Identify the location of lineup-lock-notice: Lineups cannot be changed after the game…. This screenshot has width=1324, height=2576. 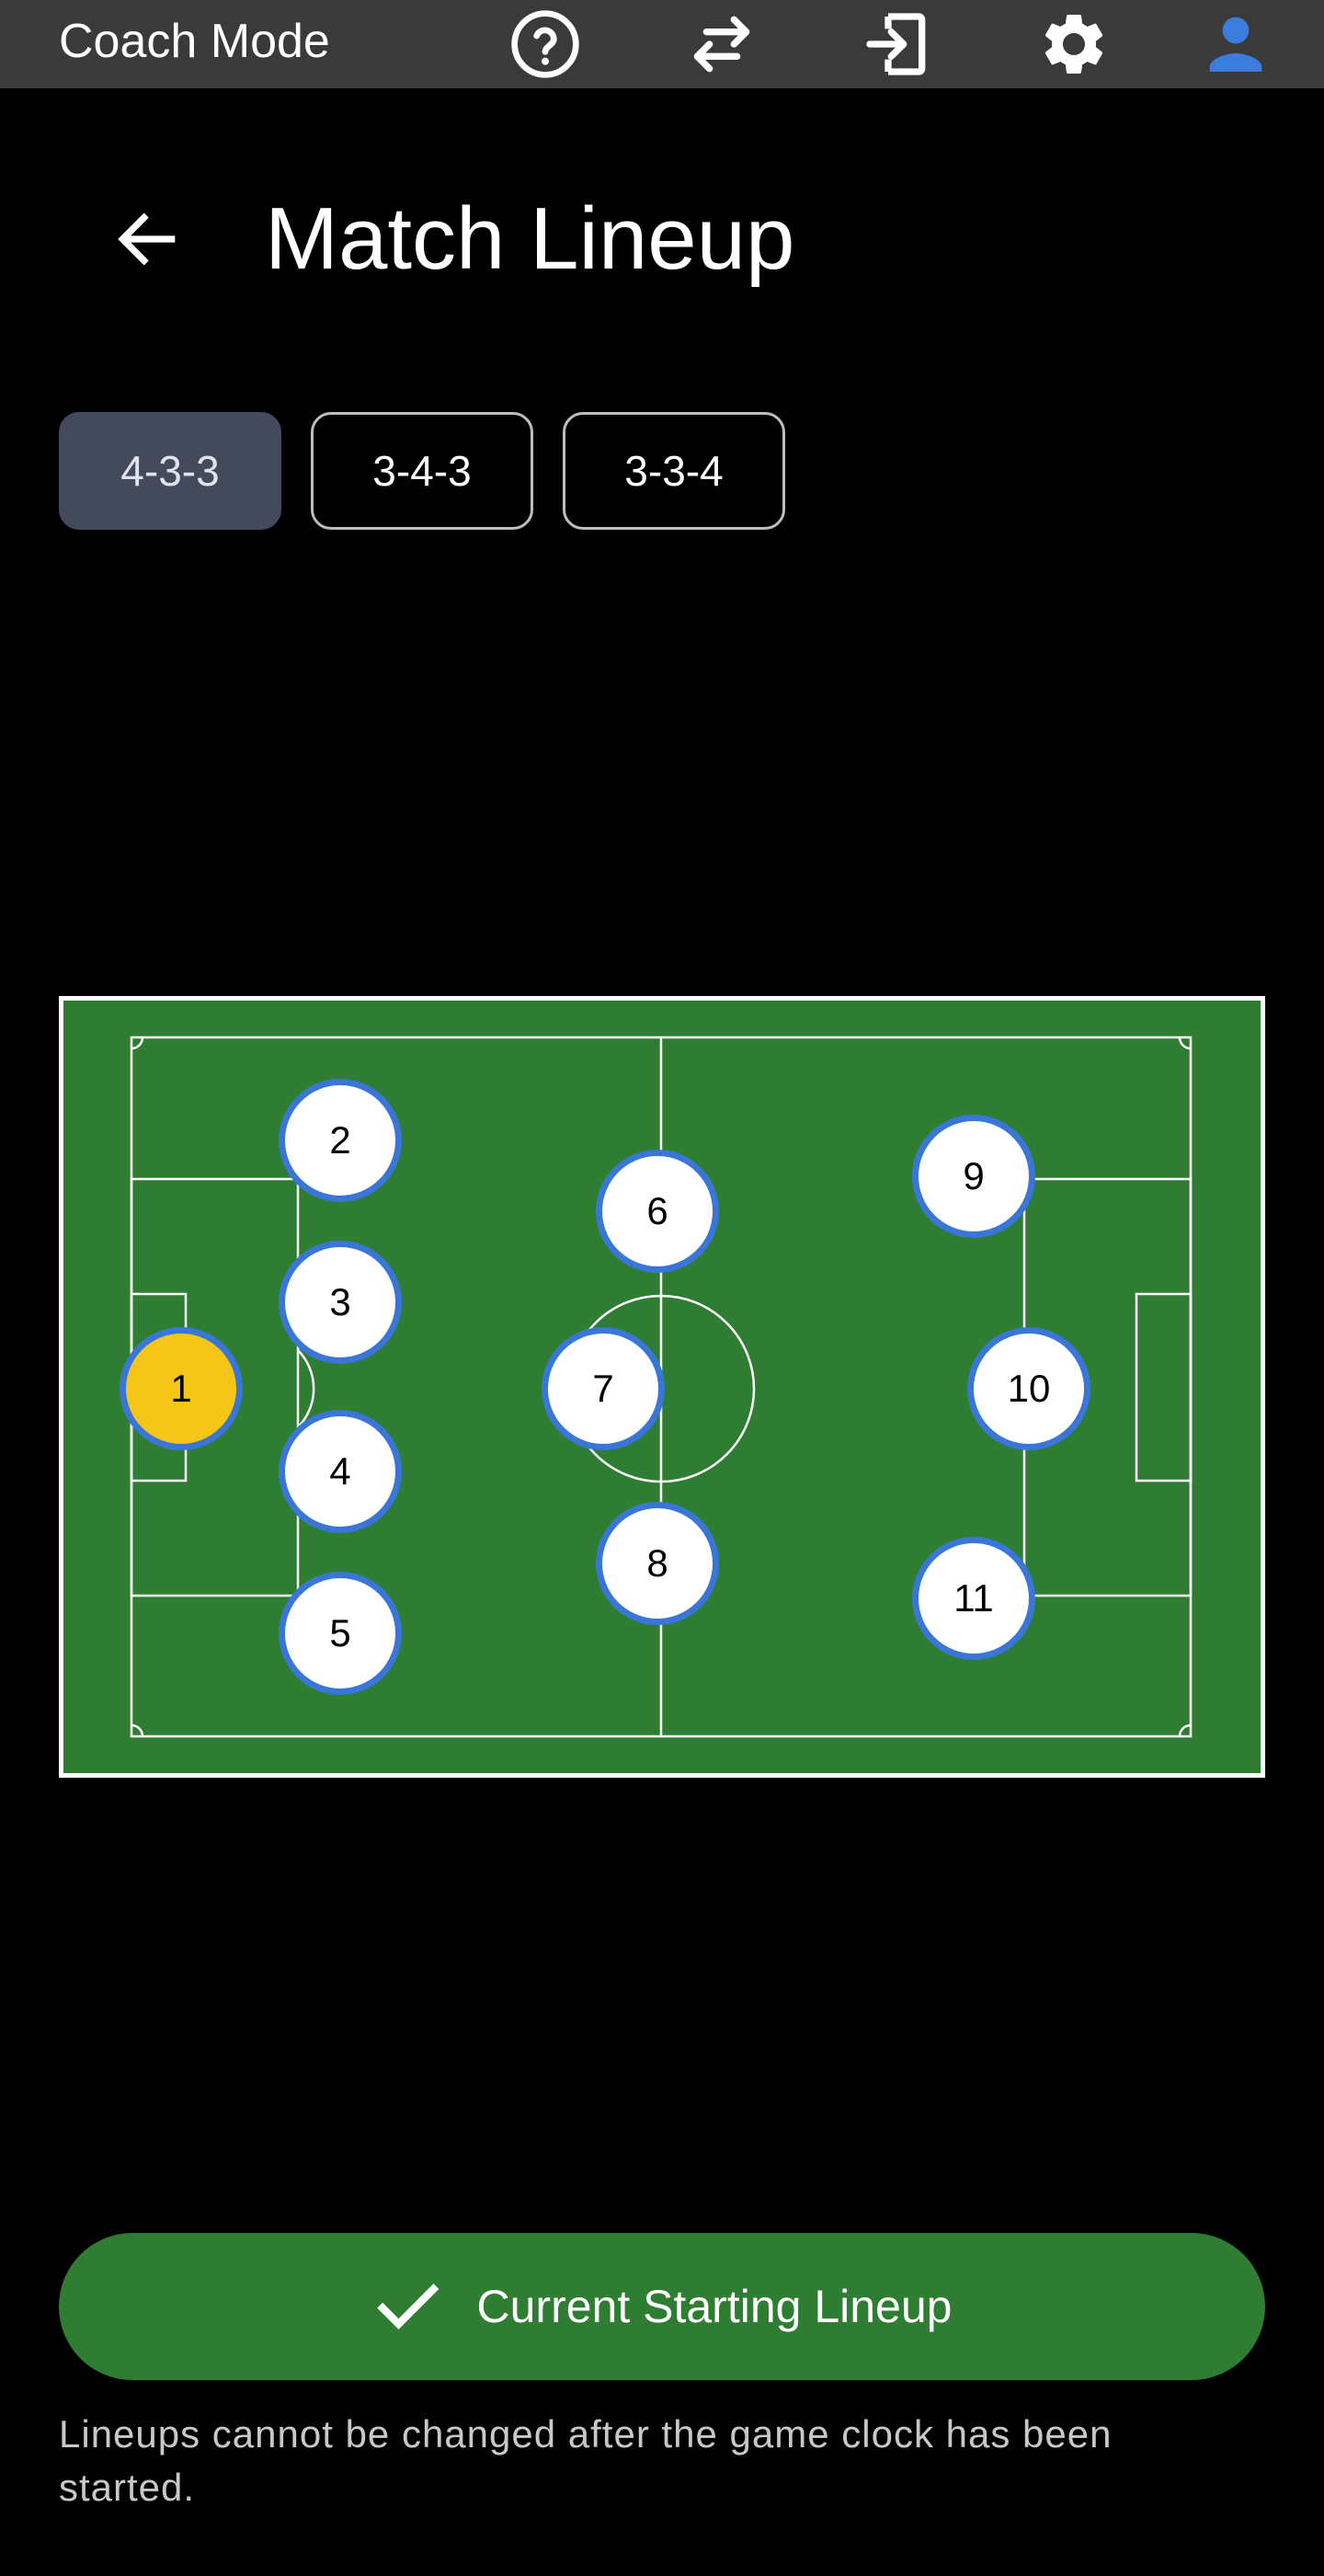
(586, 2461).